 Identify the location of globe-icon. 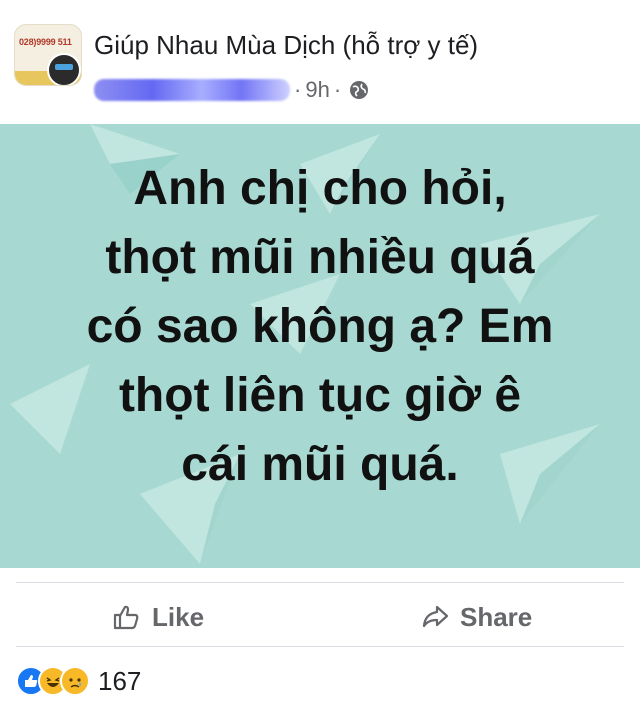
(359, 90).